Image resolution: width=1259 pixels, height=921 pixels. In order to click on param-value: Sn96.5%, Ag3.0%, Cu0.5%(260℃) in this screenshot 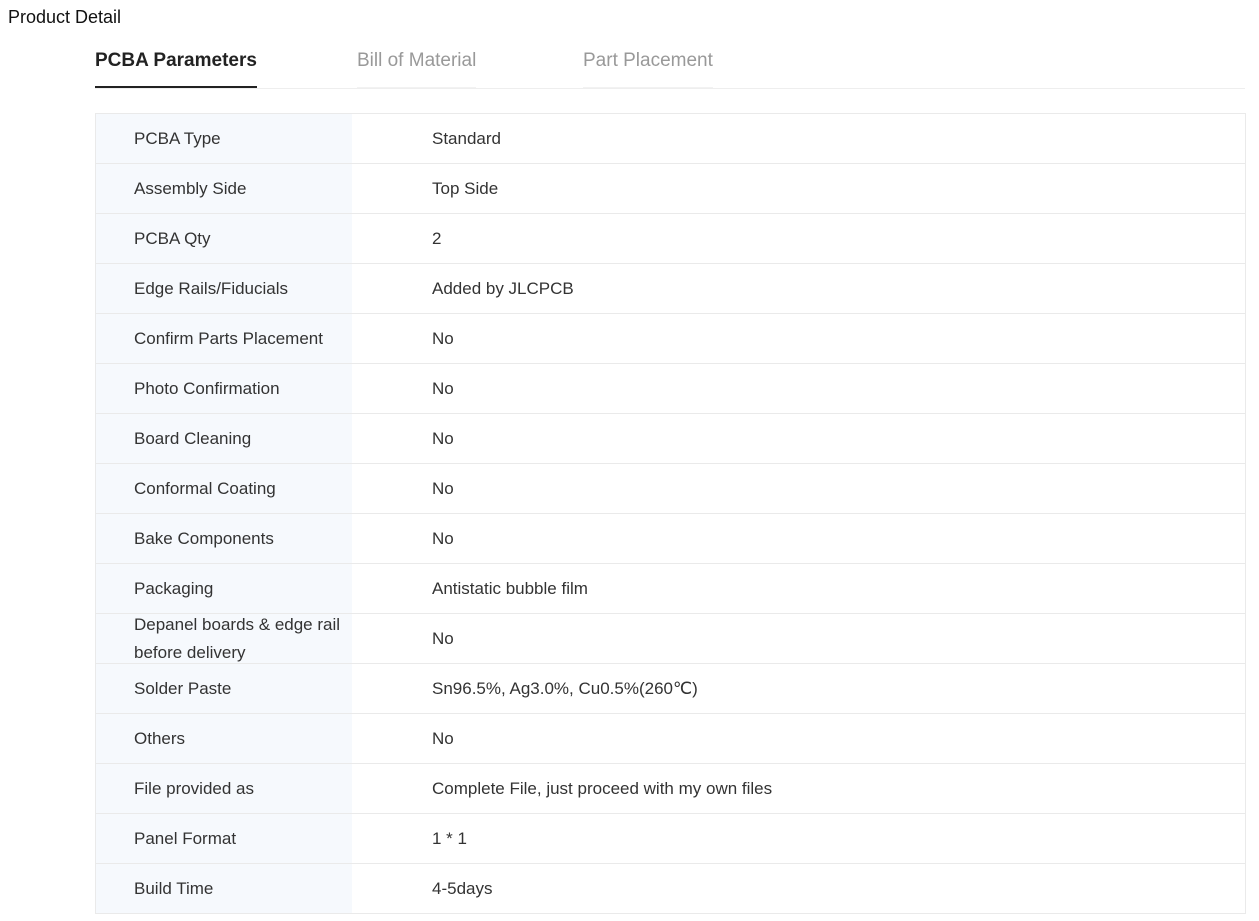, I will do `click(565, 688)`.